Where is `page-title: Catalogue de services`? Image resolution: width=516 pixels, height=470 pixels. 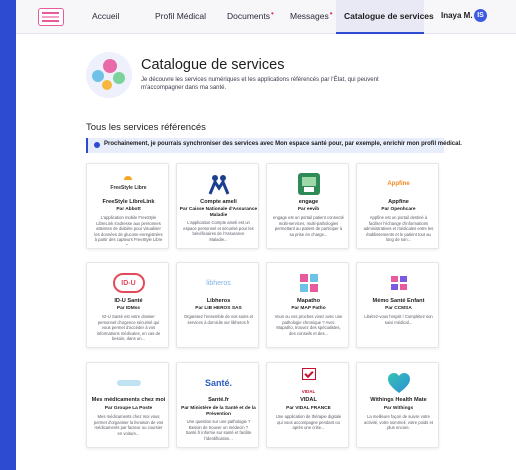
page-title: Catalogue de services is located at coordinates (213, 65).